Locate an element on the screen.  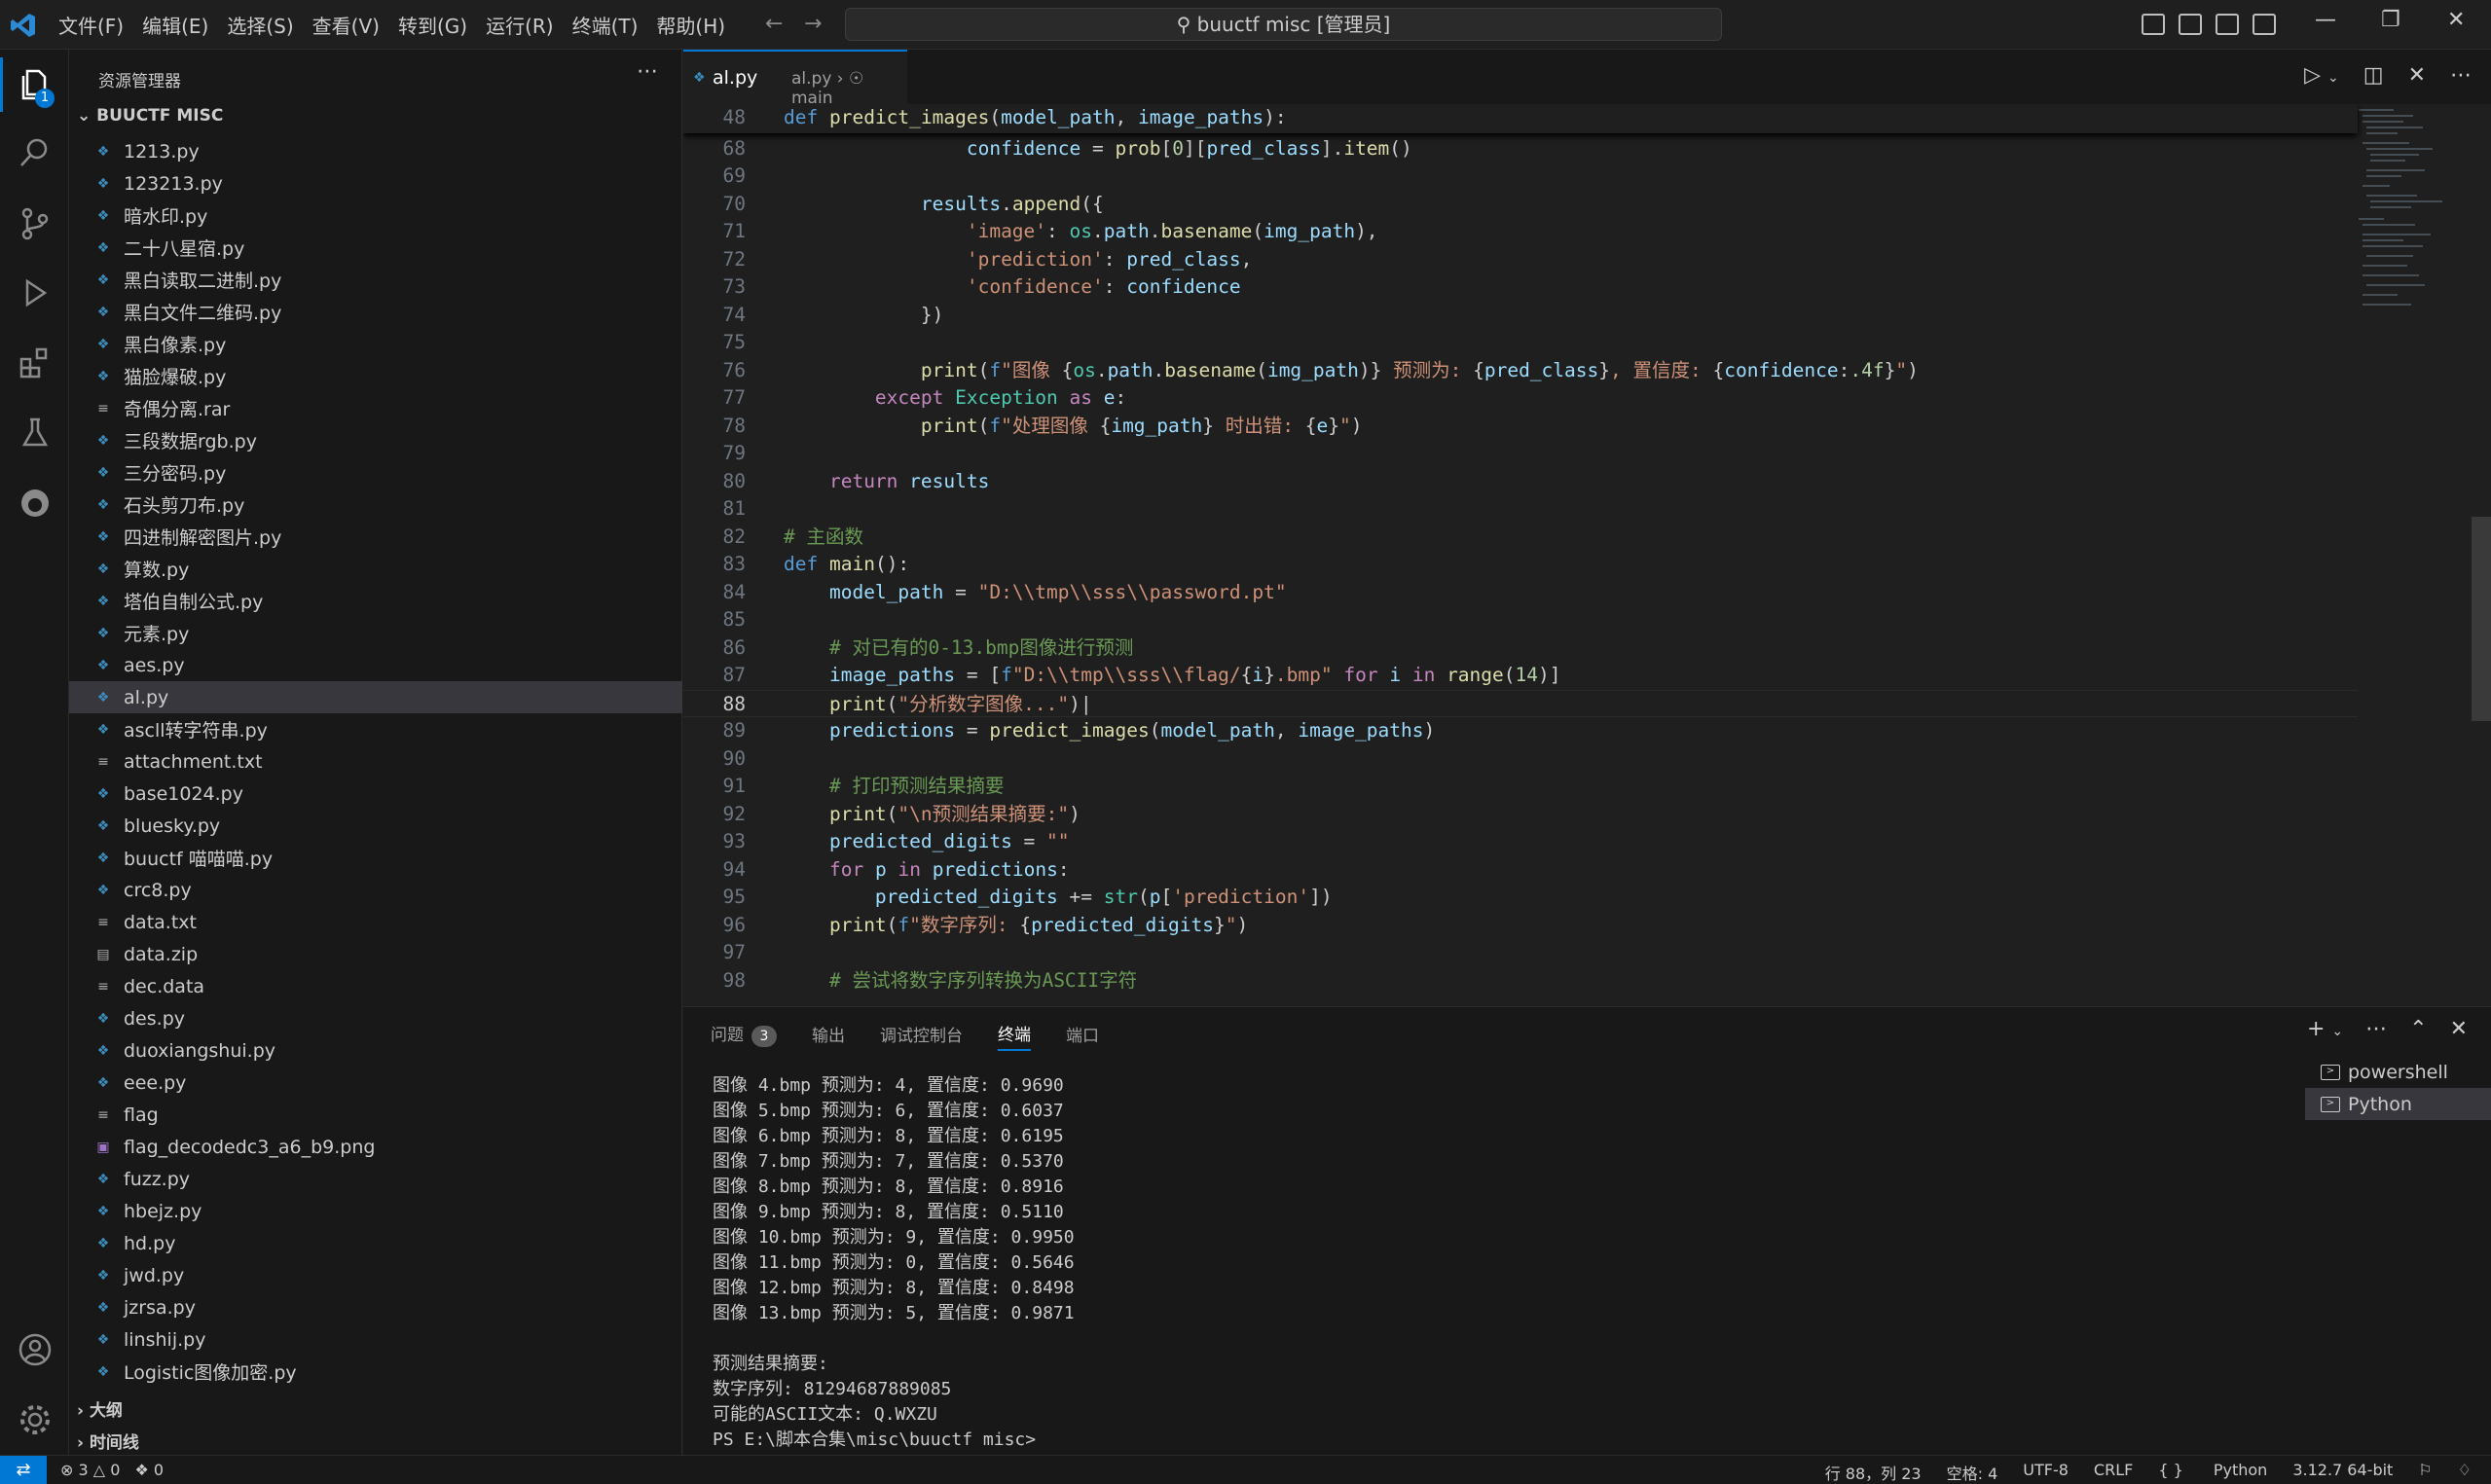
toggle-secondary-sidebar-icon is located at coordinates (2227, 24).